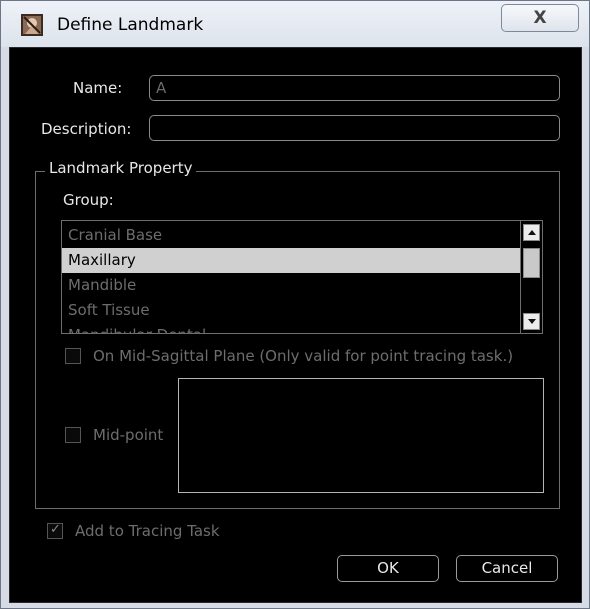  I want to click on close-button: X, so click(540, 18).